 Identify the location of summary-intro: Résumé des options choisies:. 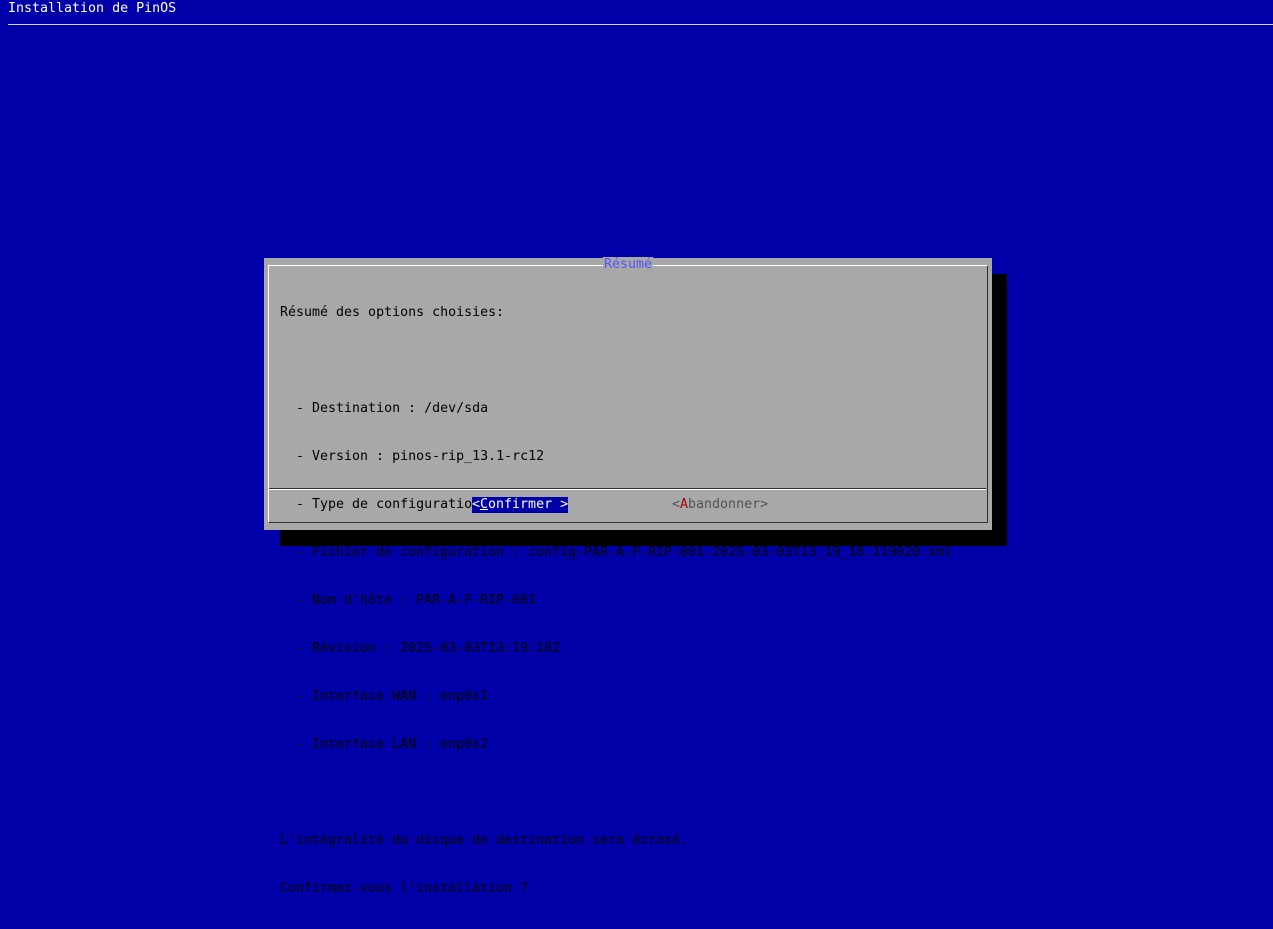
(392, 312).